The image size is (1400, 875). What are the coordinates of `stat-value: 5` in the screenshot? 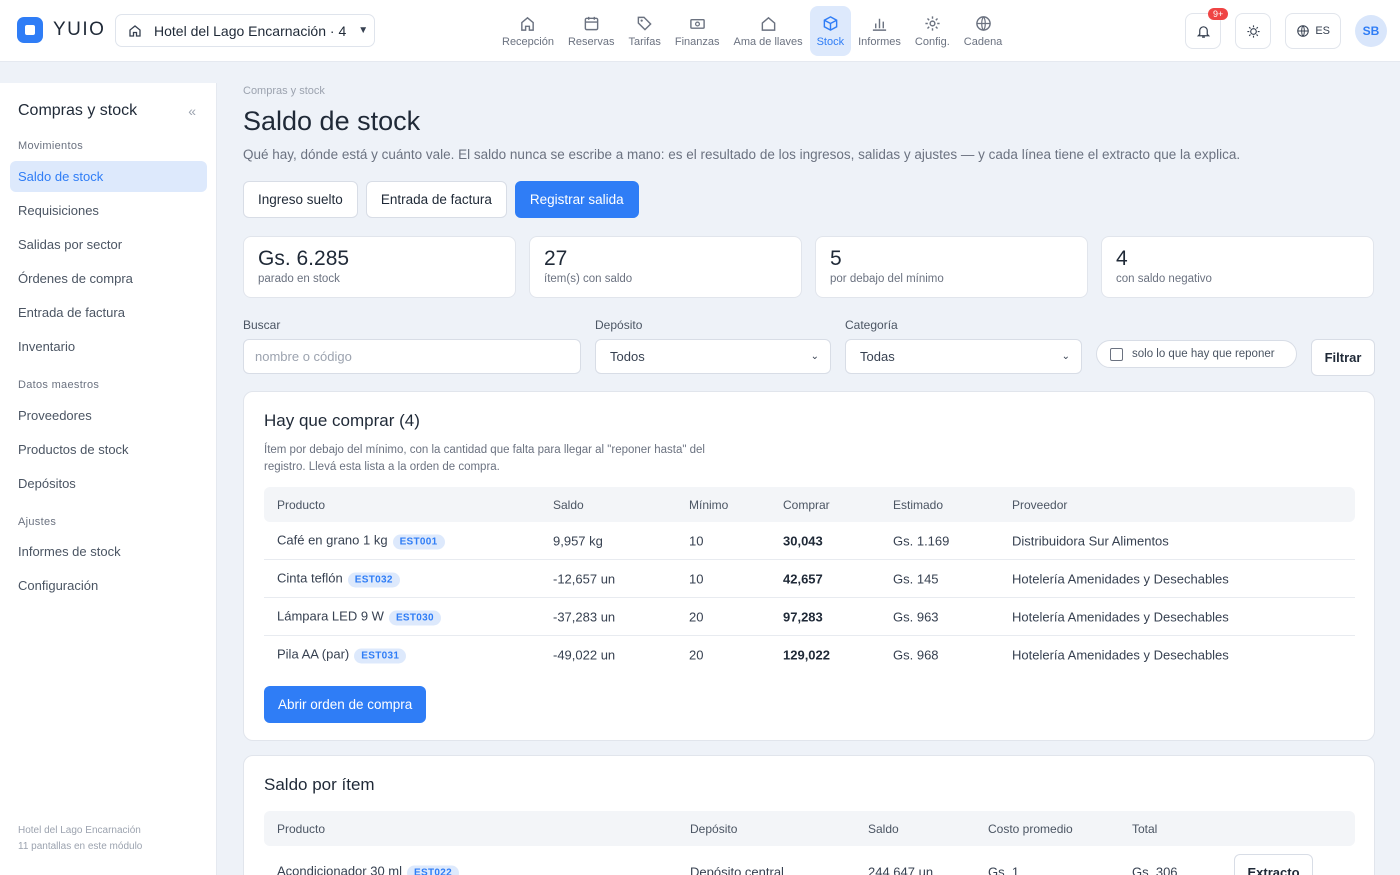 It's located at (836, 258).